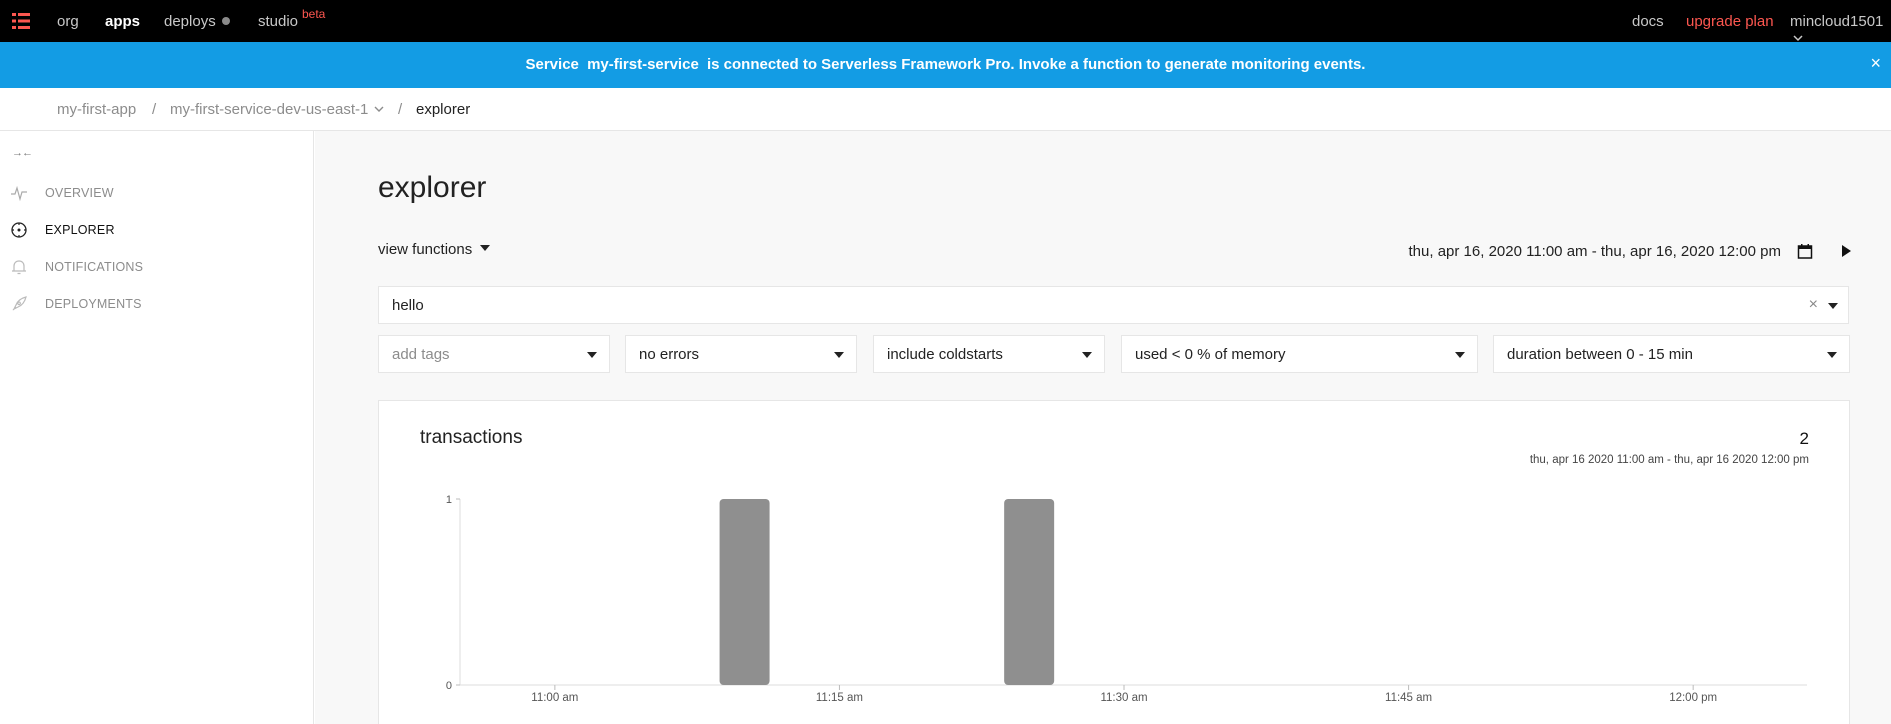 The height and width of the screenshot is (724, 1891). Describe the element at coordinates (1837, 21) in the screenshot. I see `account-name: mincloud1501` at that location.